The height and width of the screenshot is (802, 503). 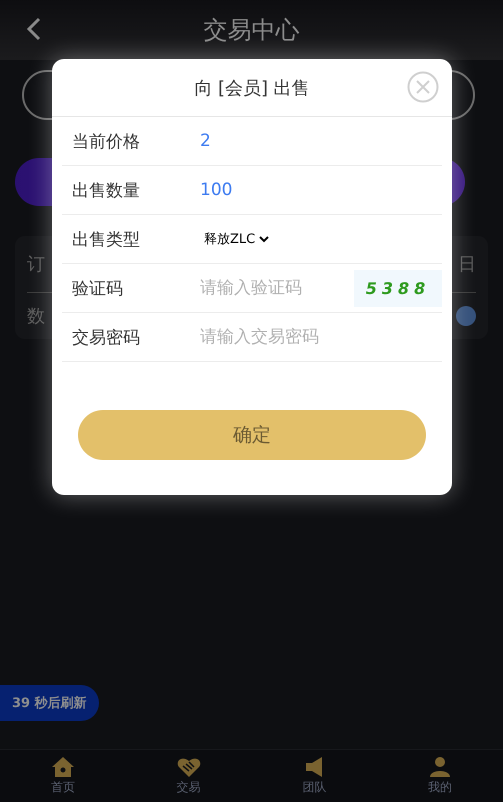 I want to click on card-label: 数, so click(x=36, y=316).